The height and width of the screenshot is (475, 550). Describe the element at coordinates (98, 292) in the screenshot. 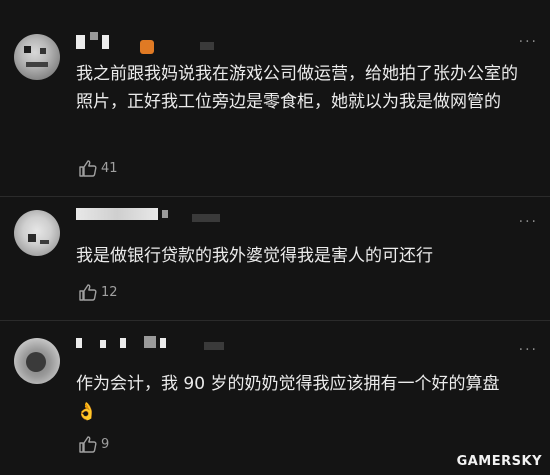

I see `like-button: 12` at that location.